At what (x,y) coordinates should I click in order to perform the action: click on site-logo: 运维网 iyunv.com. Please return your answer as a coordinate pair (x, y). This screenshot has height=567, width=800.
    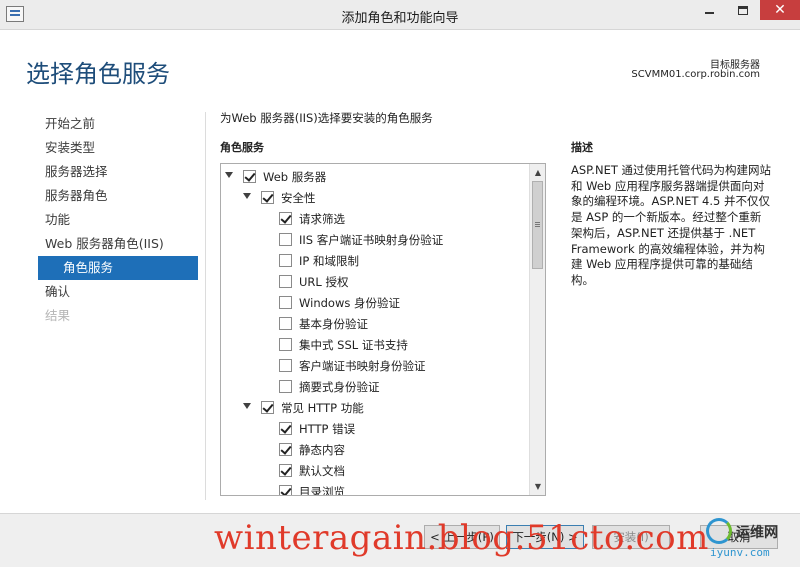
    Looking at the image, I should click on (750, 540).